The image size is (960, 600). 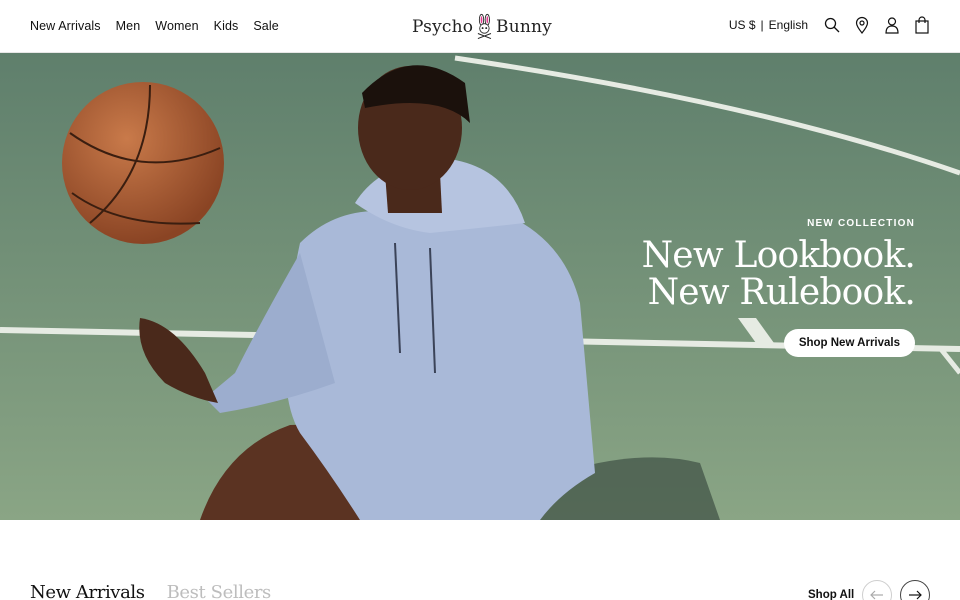 What do you see at coordinates (849, 343) in the screenshot?
I see `shop-new-arrivals-button: Shop New Arrivals` at bounding box center [849, 343].